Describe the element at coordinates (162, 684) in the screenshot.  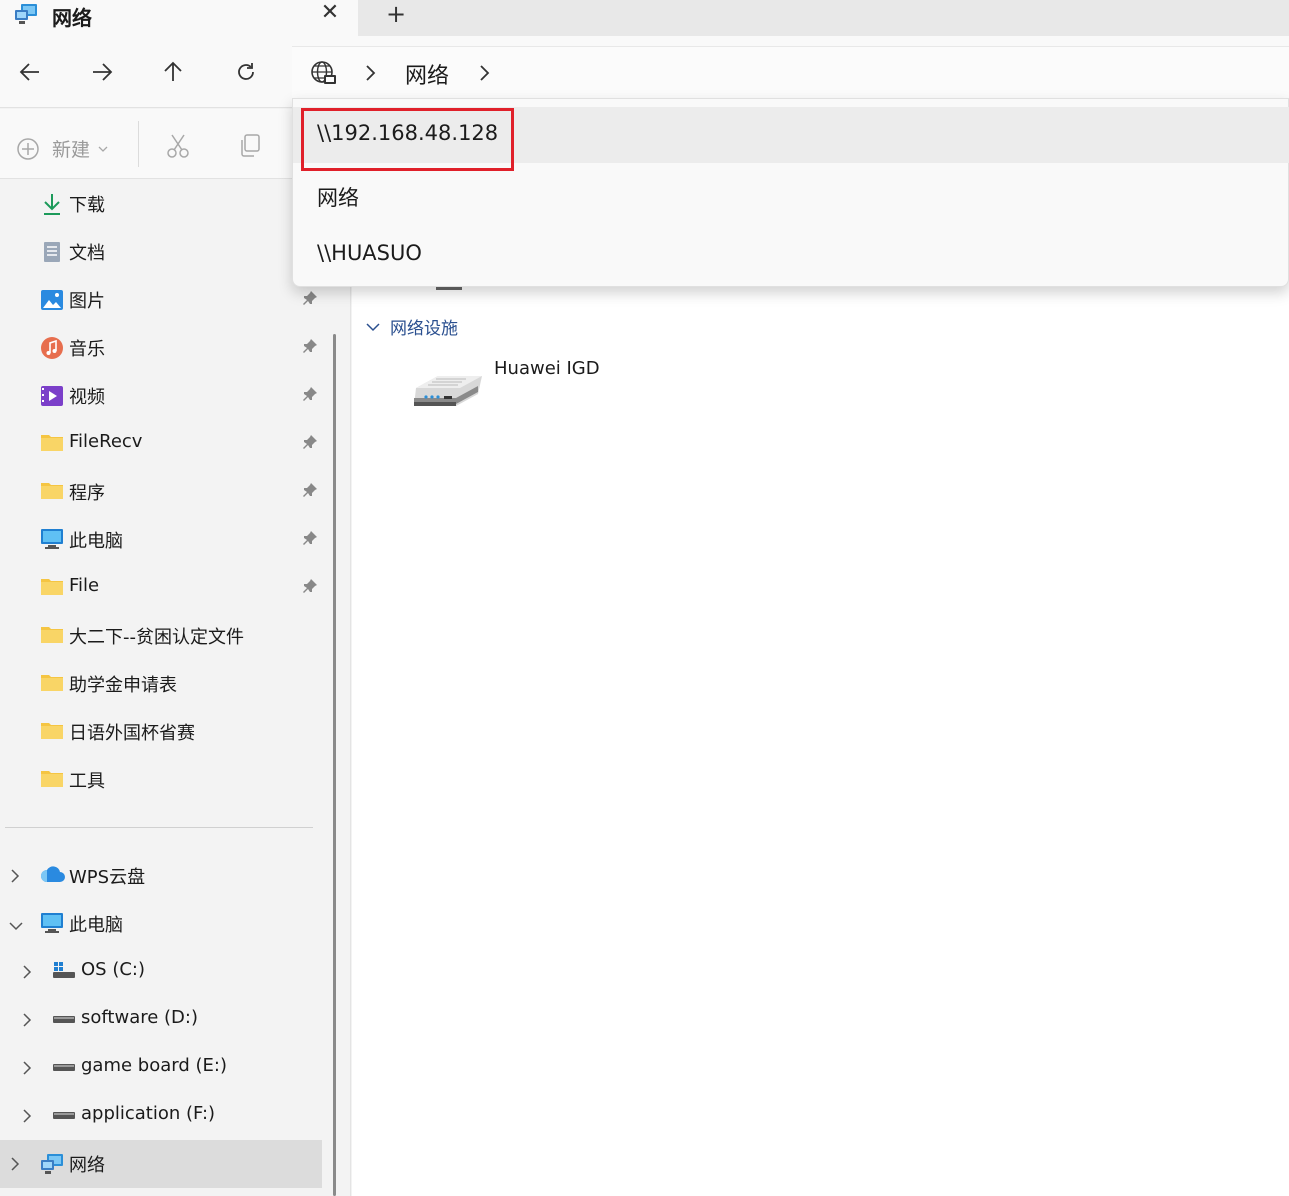
I see `sidebar-item-grant-form: 助学金申请表` at that location.